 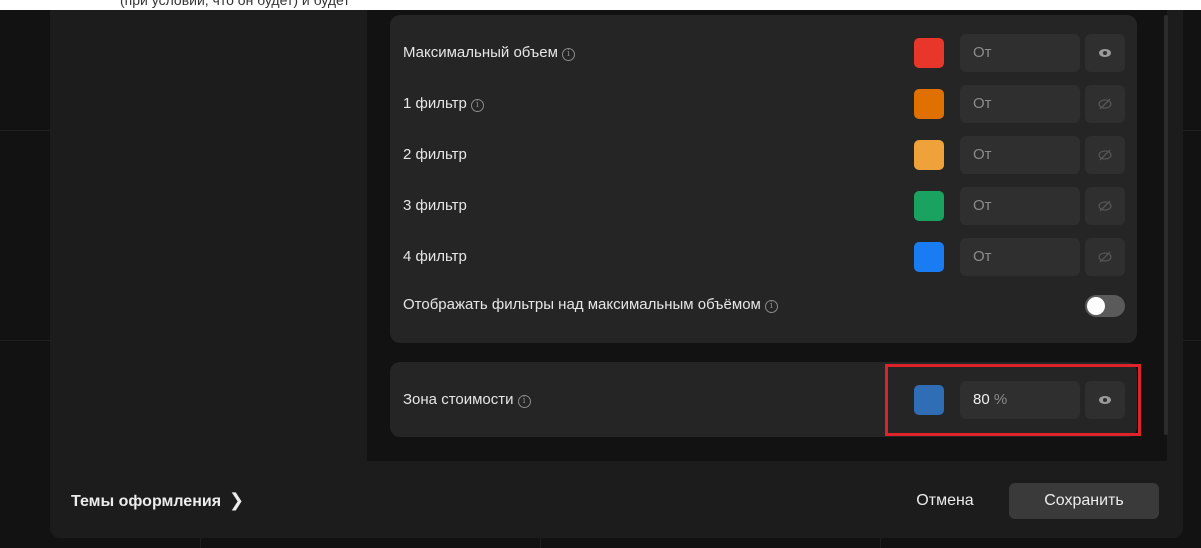 I want to click on filter-row: 2 фильтр От, so click(x=766, y=156).